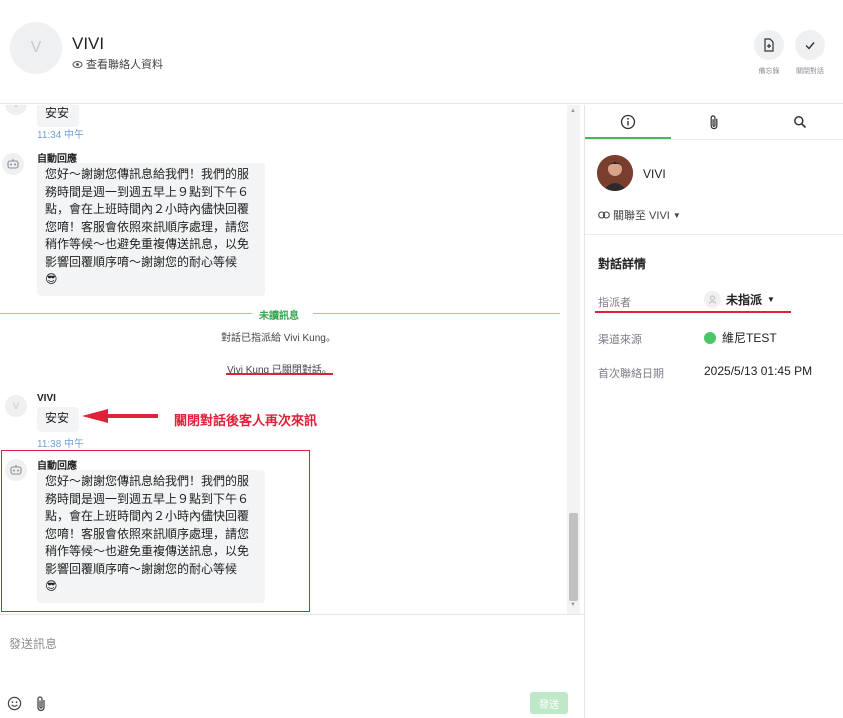 This screenshot has width=843, height=718. I want to click on bubble-line: 點，會在上班時間內２小時內儘快回覆, so click(147, 209).